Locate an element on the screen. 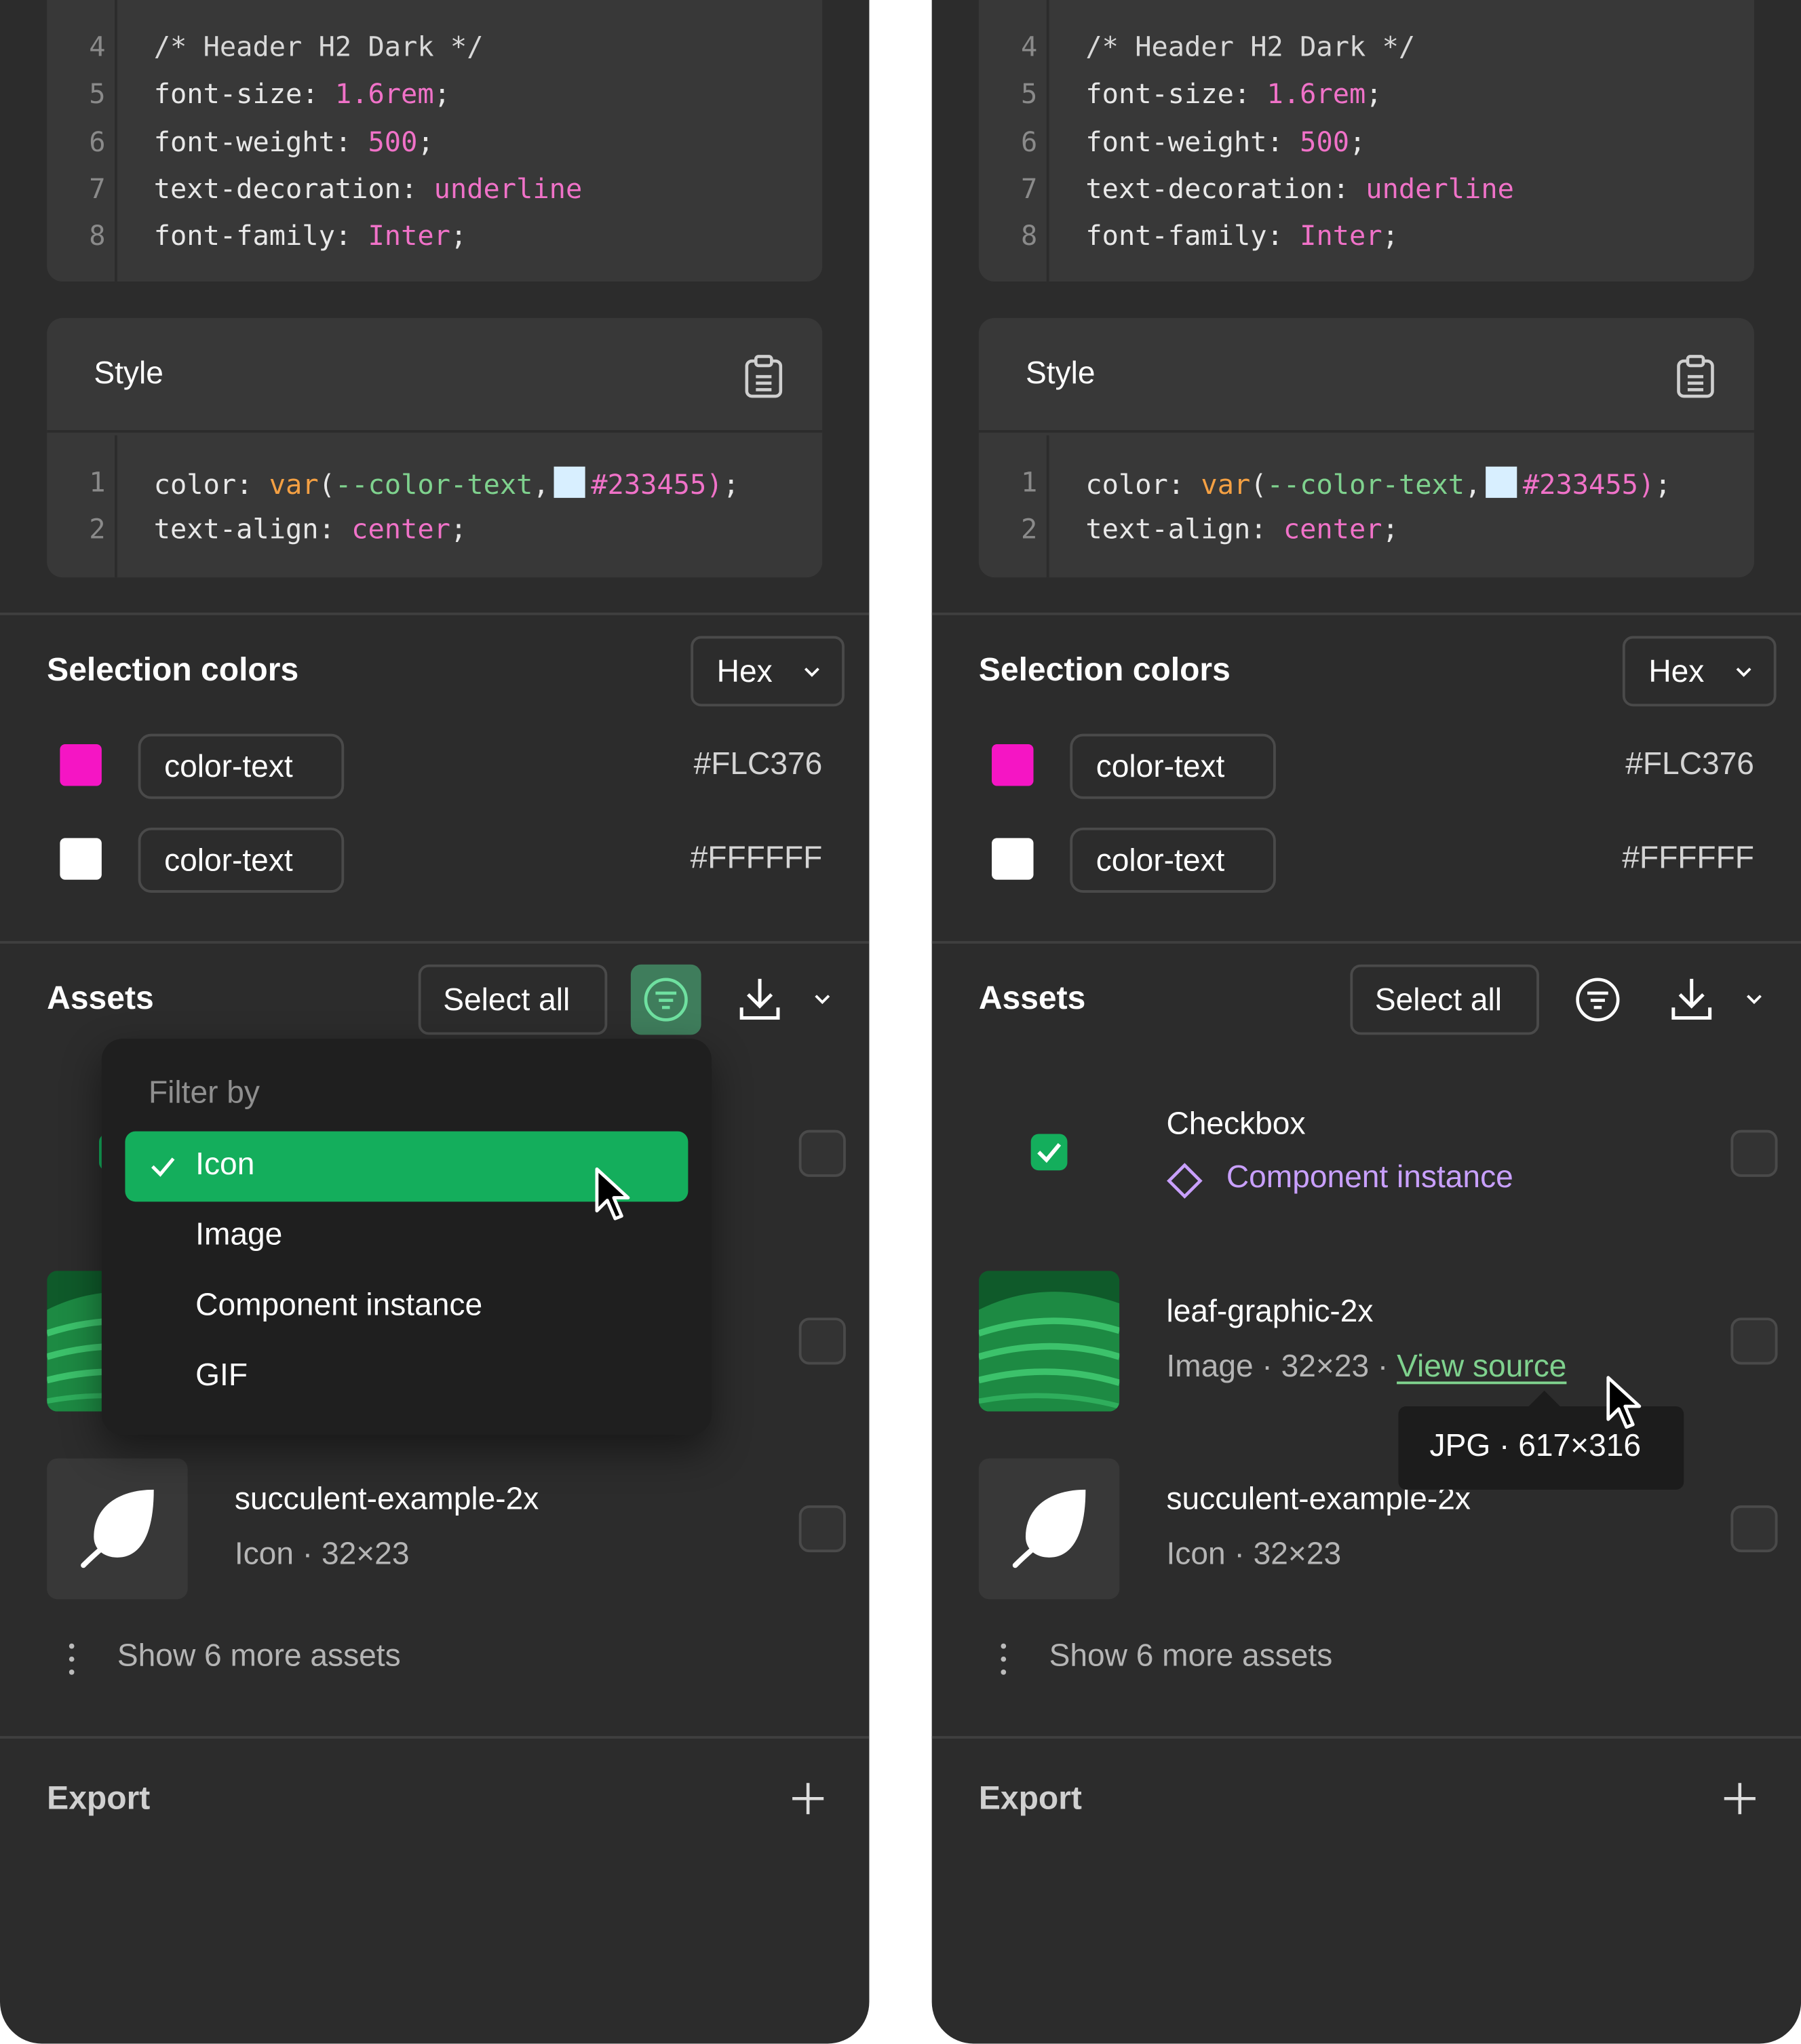 The width and height of the screenshot is (1801, 2044). filter-option-component-instance: Component instance is located at coordinates (406, 1307).